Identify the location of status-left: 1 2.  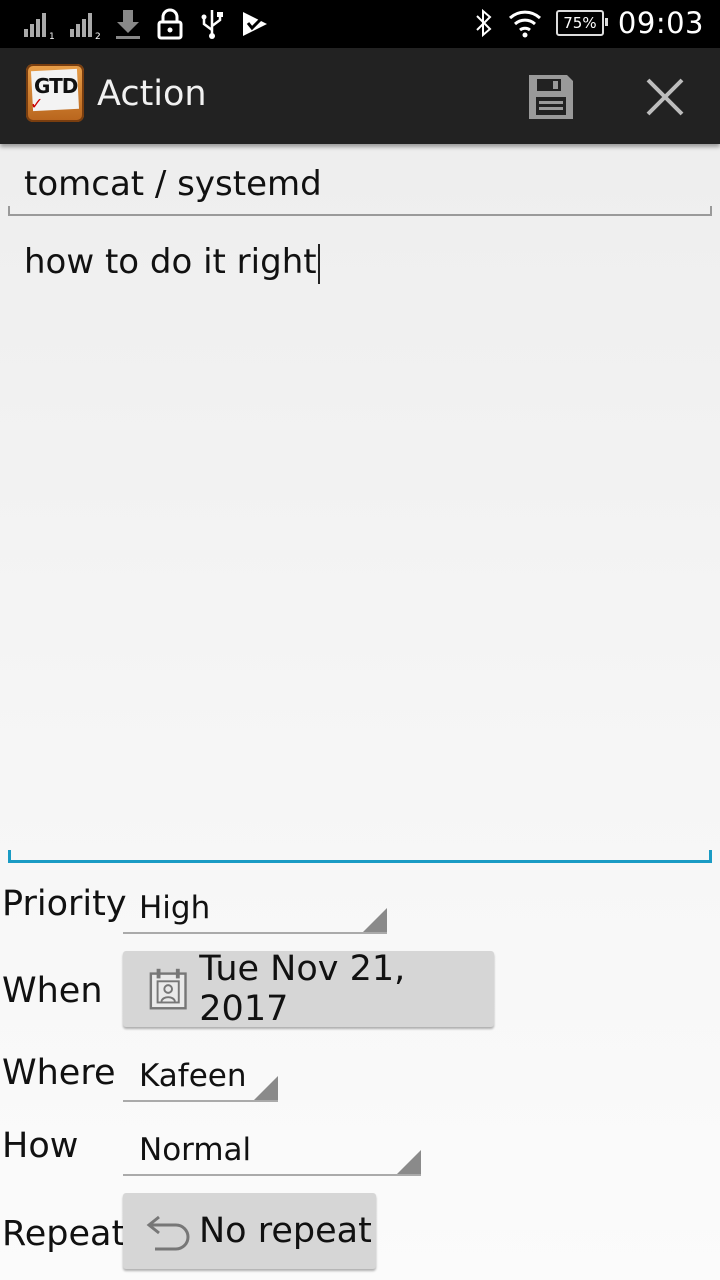
(146, 24).